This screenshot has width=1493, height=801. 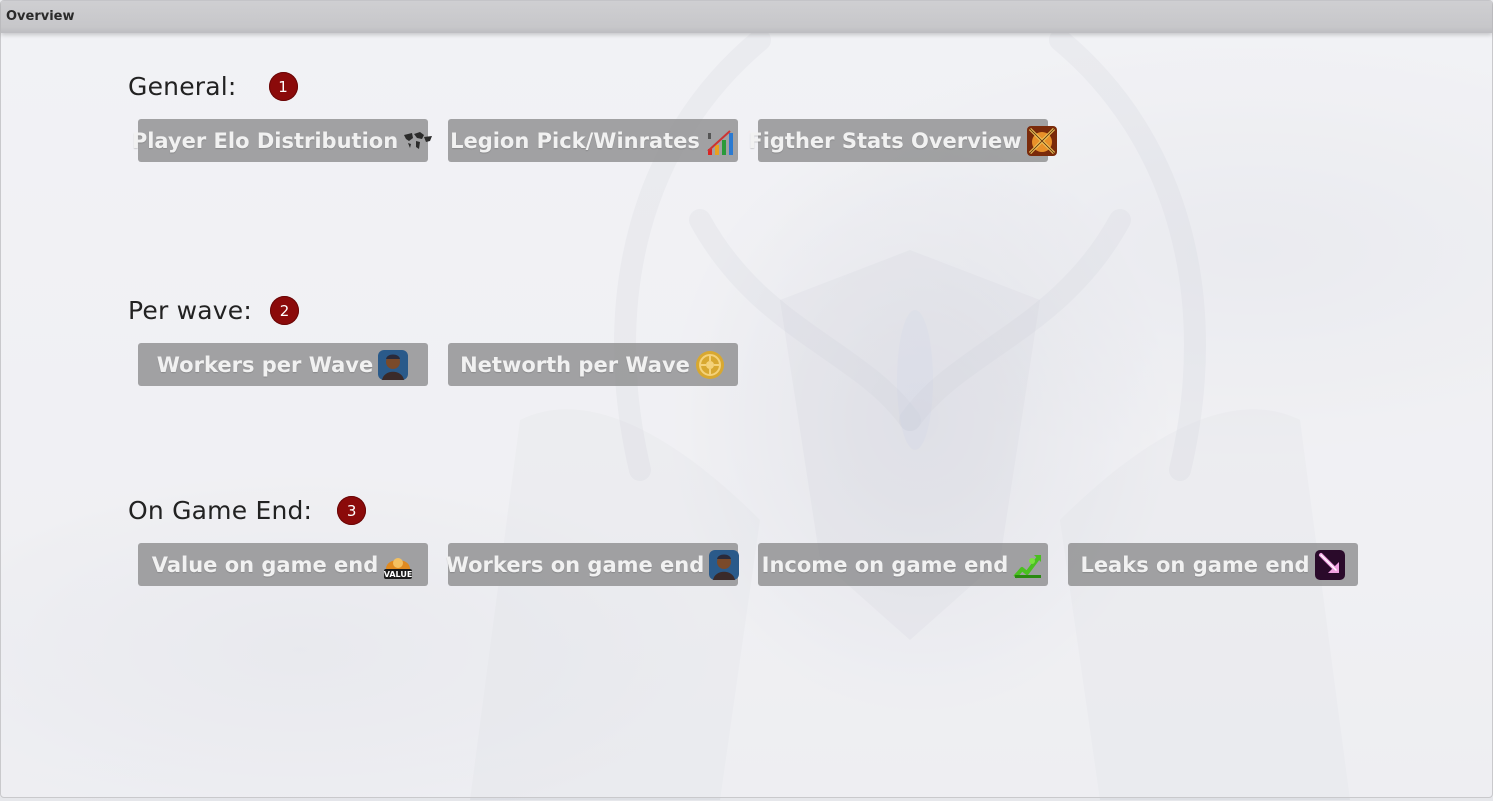 I want to click on world-map-icon, so click(x=418, y=140).